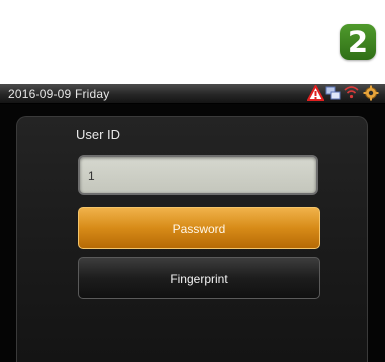  I want to click on password-button: Password, so click(199, 228).